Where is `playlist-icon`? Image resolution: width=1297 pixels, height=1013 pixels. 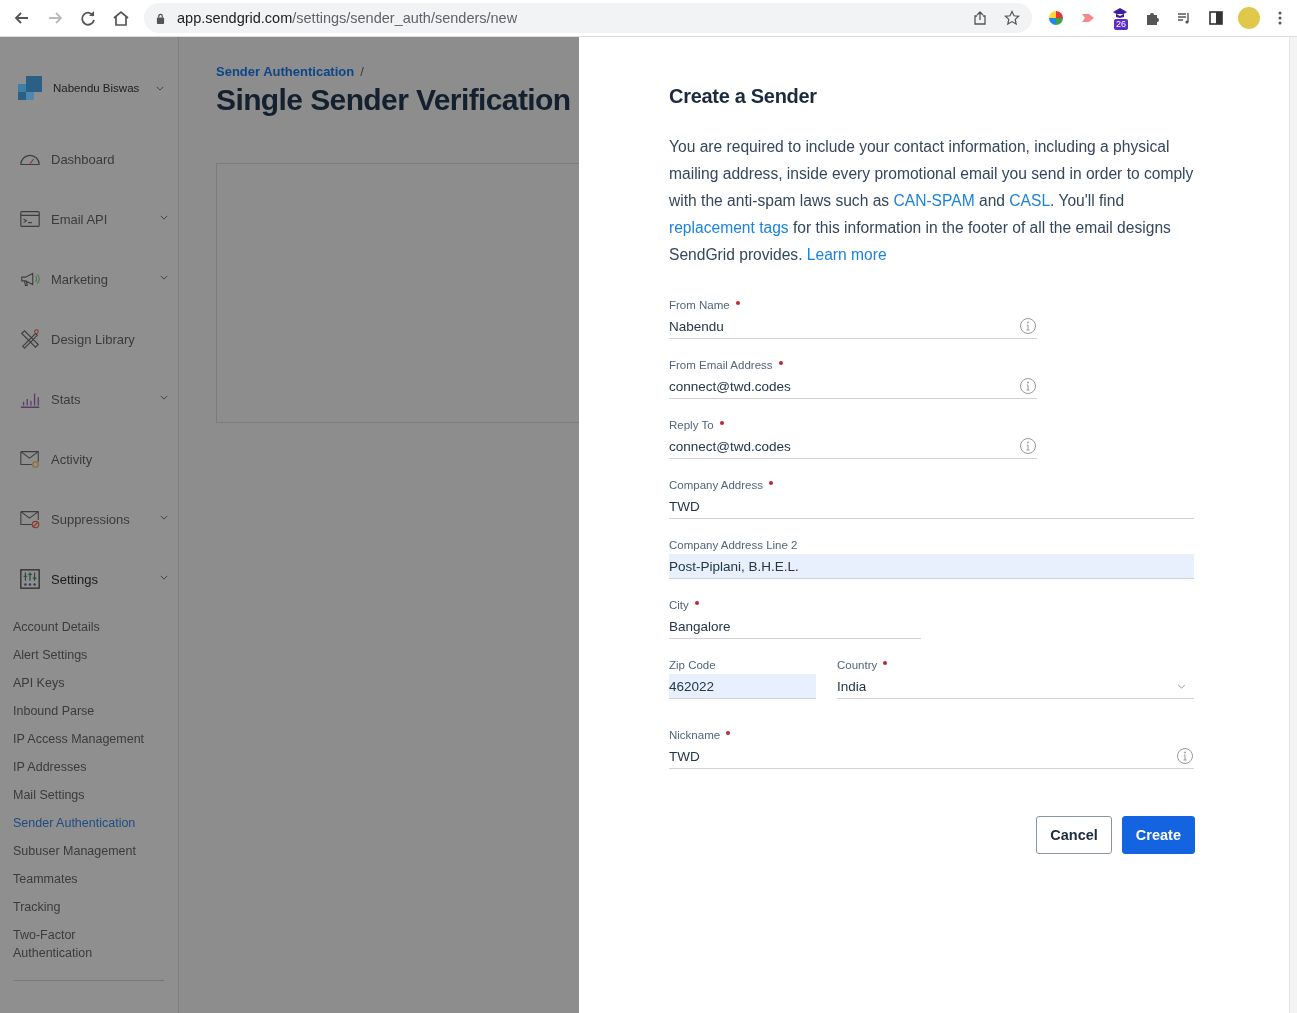
playlist-icon is located at coordinates (1184, 18).